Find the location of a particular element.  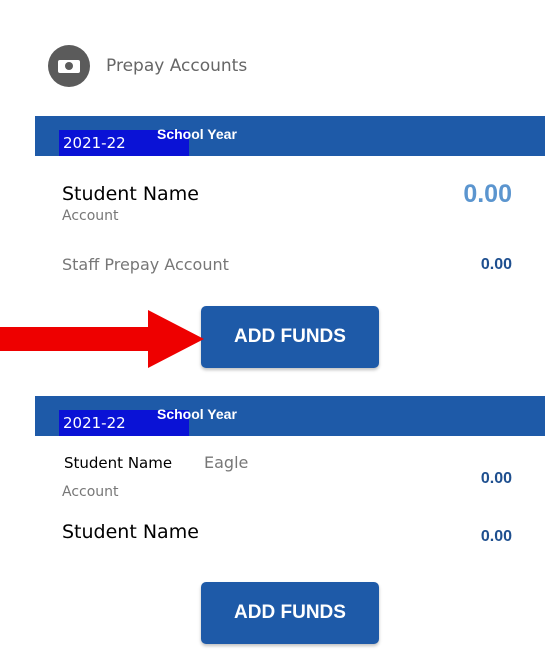

money-bill-icon is located at coordinates (69, 66).